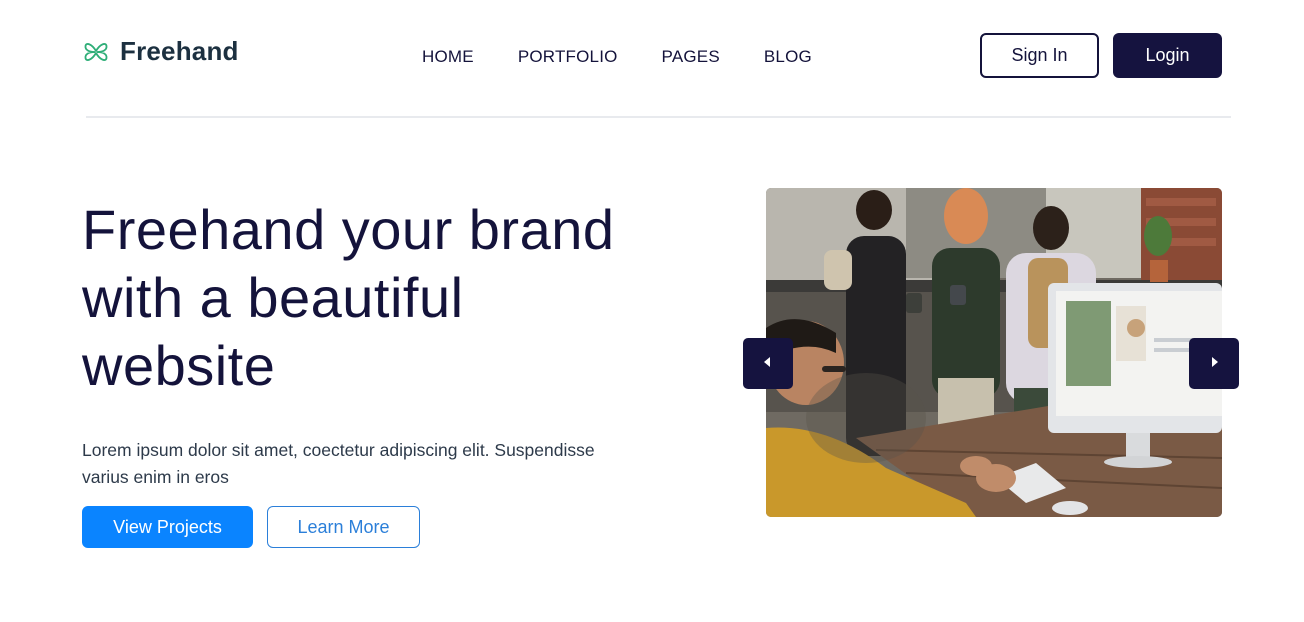 This screenshot has height=622, width=1304. I want to click on view-projects-button: View Projects, so click(167, 527).